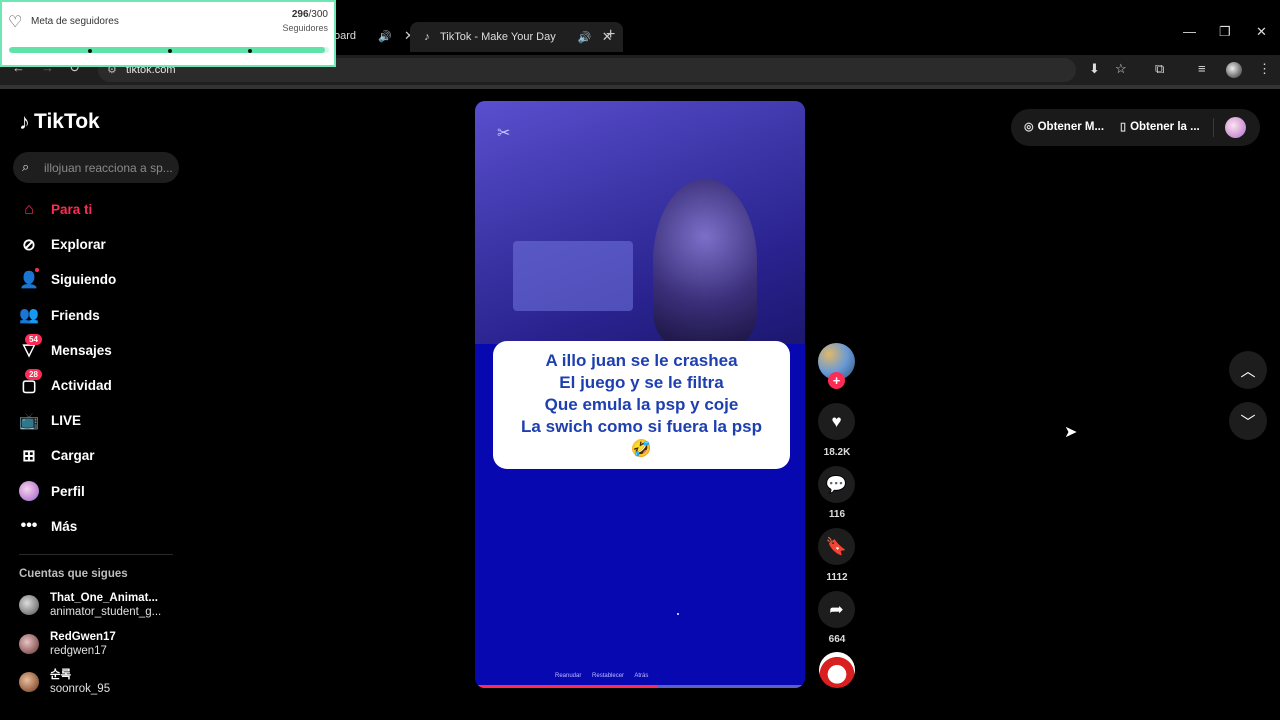 The width and height of the screenshot is (1280, 720). Describe the element at coordinates (99, 420) in the screenshot. I see `sidebar-item-live: 📺 LIVE` at that location.